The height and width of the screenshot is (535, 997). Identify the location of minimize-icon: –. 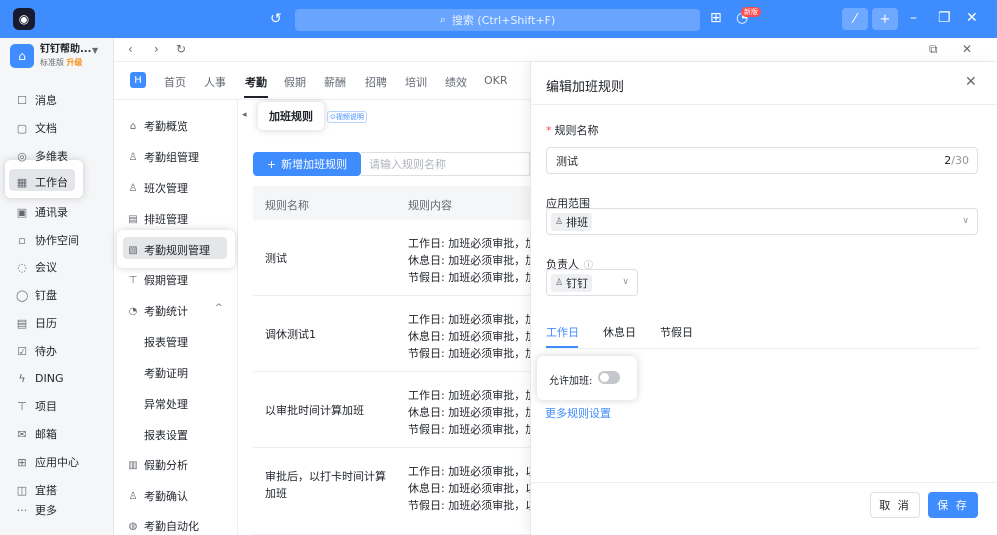
(913, 18).